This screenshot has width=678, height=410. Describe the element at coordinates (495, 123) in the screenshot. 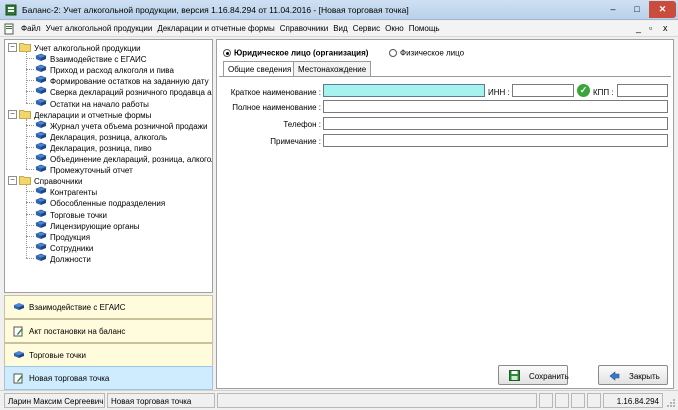

I see `phone-input` at that location.